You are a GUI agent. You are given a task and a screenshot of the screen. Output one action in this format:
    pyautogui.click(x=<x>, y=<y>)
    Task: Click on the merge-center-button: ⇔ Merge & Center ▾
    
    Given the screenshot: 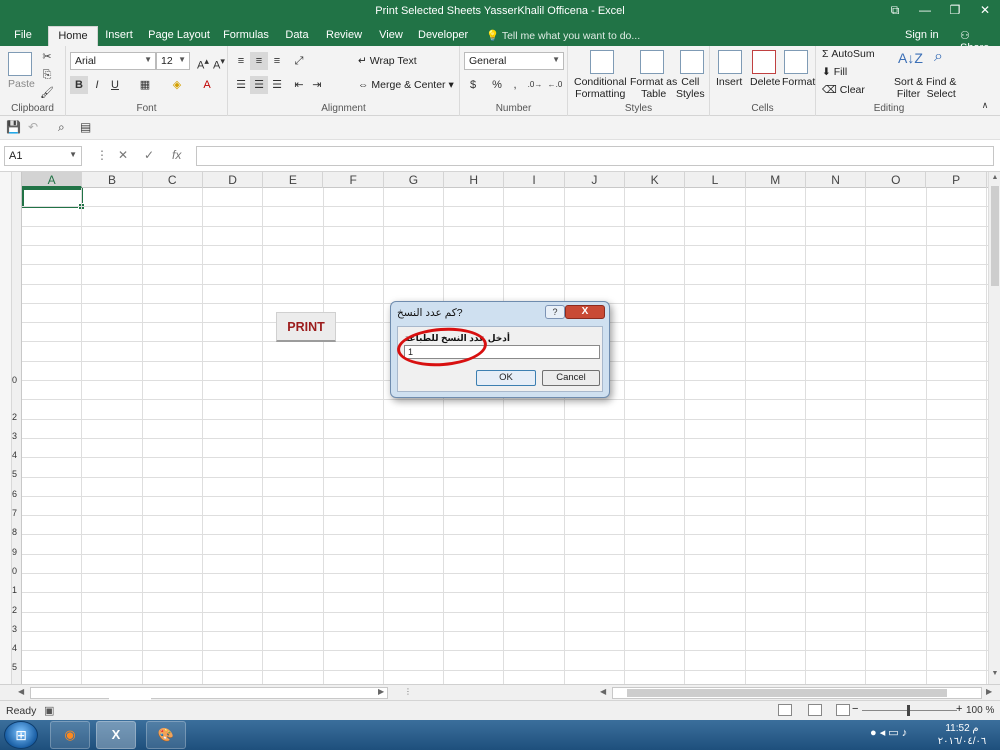 What is the action you would take?
    pyautogui.click(x=406, y=85)
    